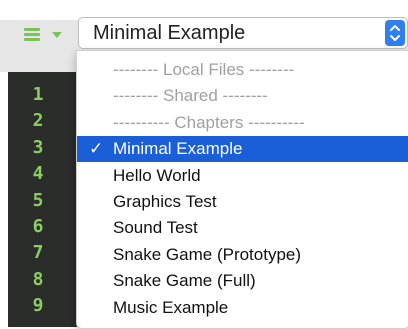 The image size is (408, 329). I want to click on menu-item-label: Music Example, so click(171, 307).